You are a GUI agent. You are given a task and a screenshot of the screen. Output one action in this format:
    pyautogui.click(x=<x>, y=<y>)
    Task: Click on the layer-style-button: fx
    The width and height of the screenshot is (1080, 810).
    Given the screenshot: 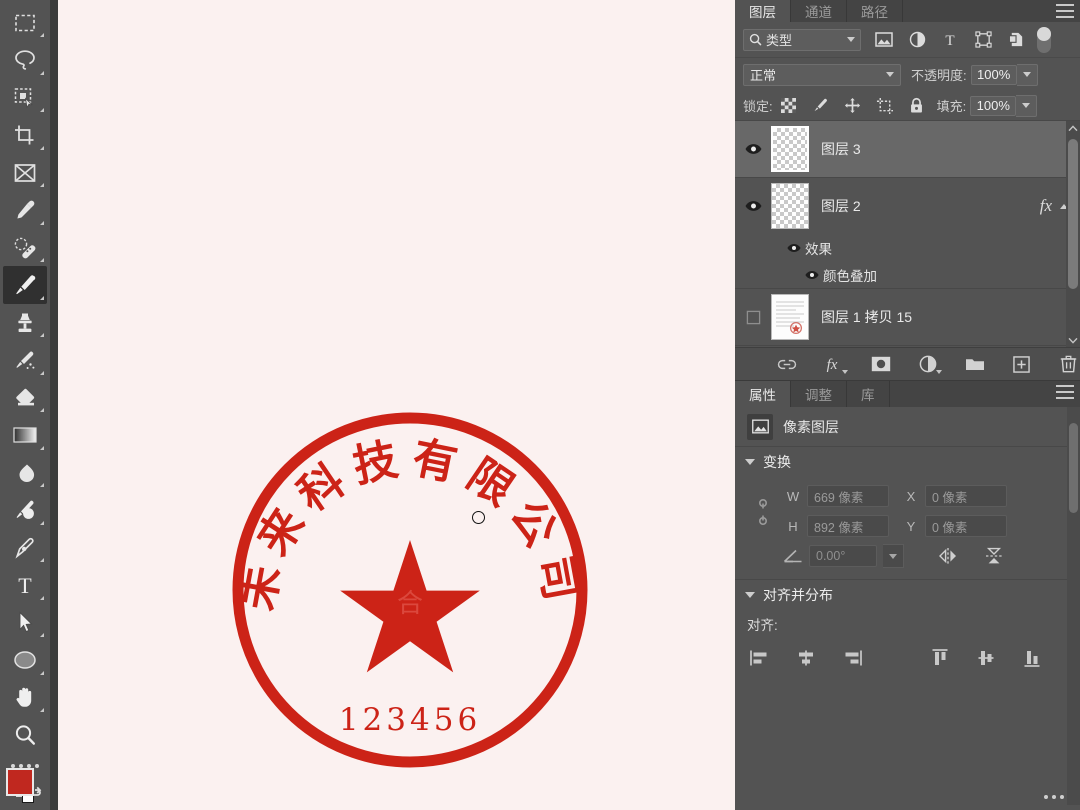 What is the action you would take?
    pyautogui.click(x=835, y=364)
    